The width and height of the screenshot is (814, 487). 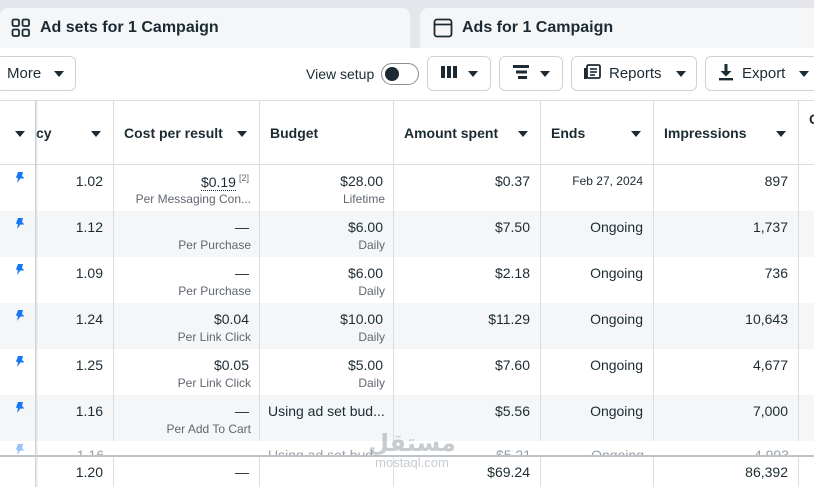 What do you see at coordinates (512, 273) in the screenshot?
I see `spent-value: $2.18` at bounding box center [512, 273].